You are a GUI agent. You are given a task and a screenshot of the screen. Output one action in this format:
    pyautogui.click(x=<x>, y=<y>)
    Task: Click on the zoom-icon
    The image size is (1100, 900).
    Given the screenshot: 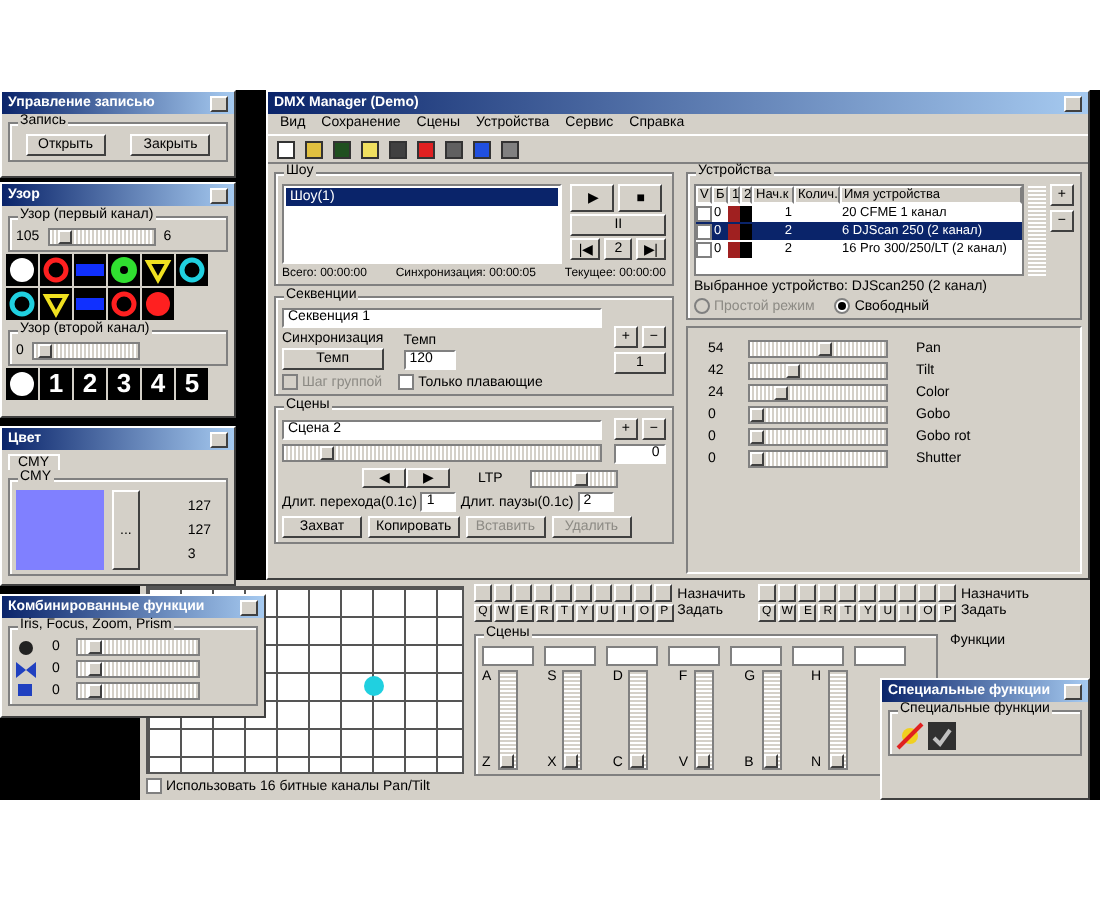 What is the action you would take?
    pyautogui.click(x=26, y=691)
    